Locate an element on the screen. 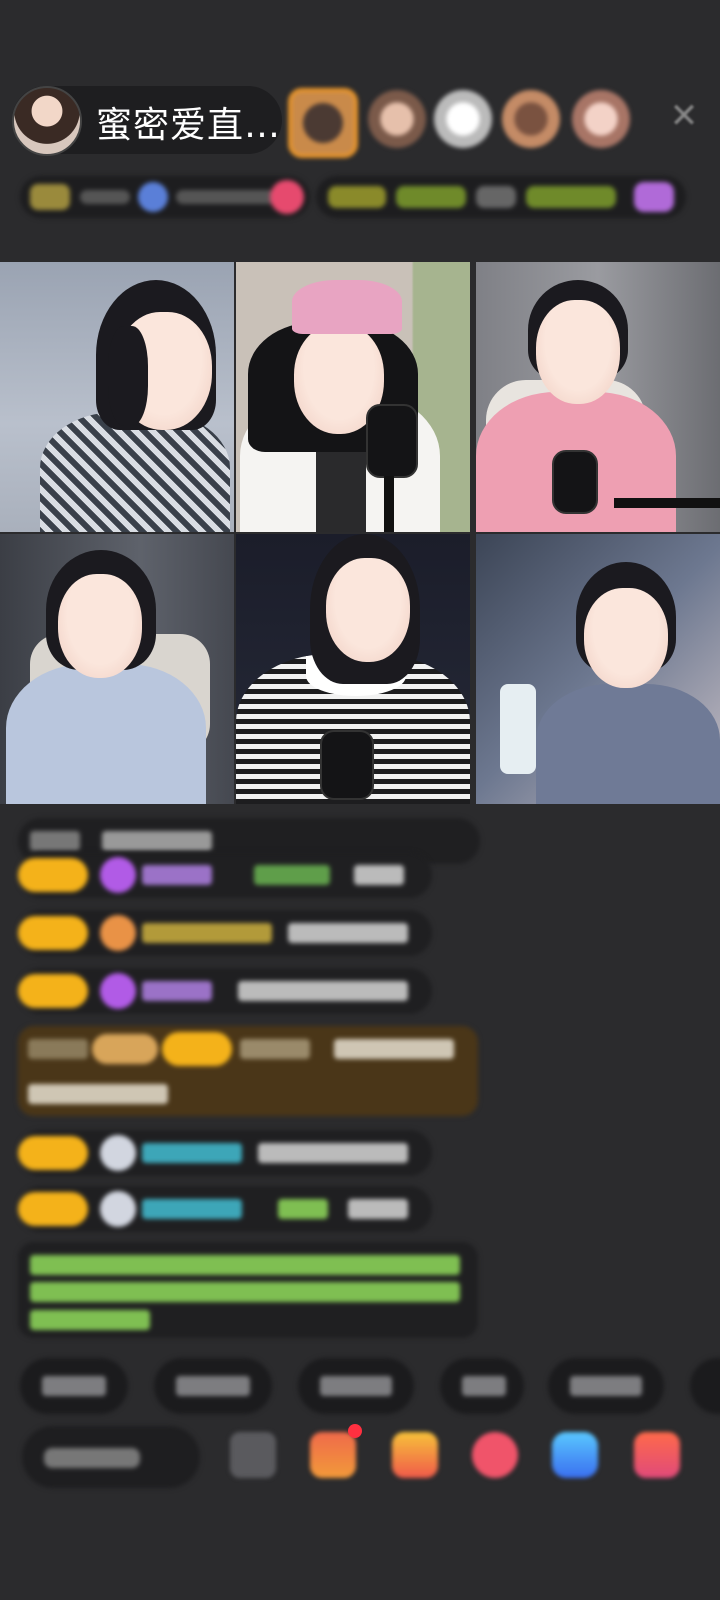 This screenshot has width=720, height=1600. close-icon: ✕ is located at coordinates (684, 116).